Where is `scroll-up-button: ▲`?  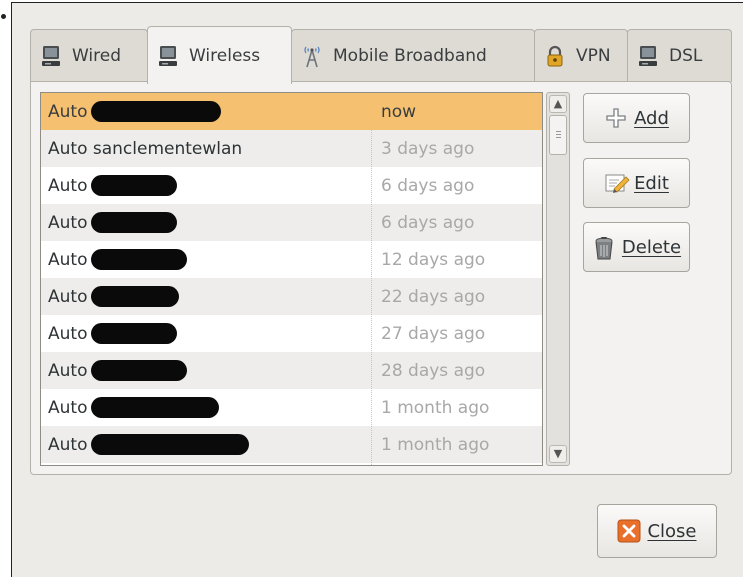
scroll-up-button: ▲ is located at coordinates (558, 104).